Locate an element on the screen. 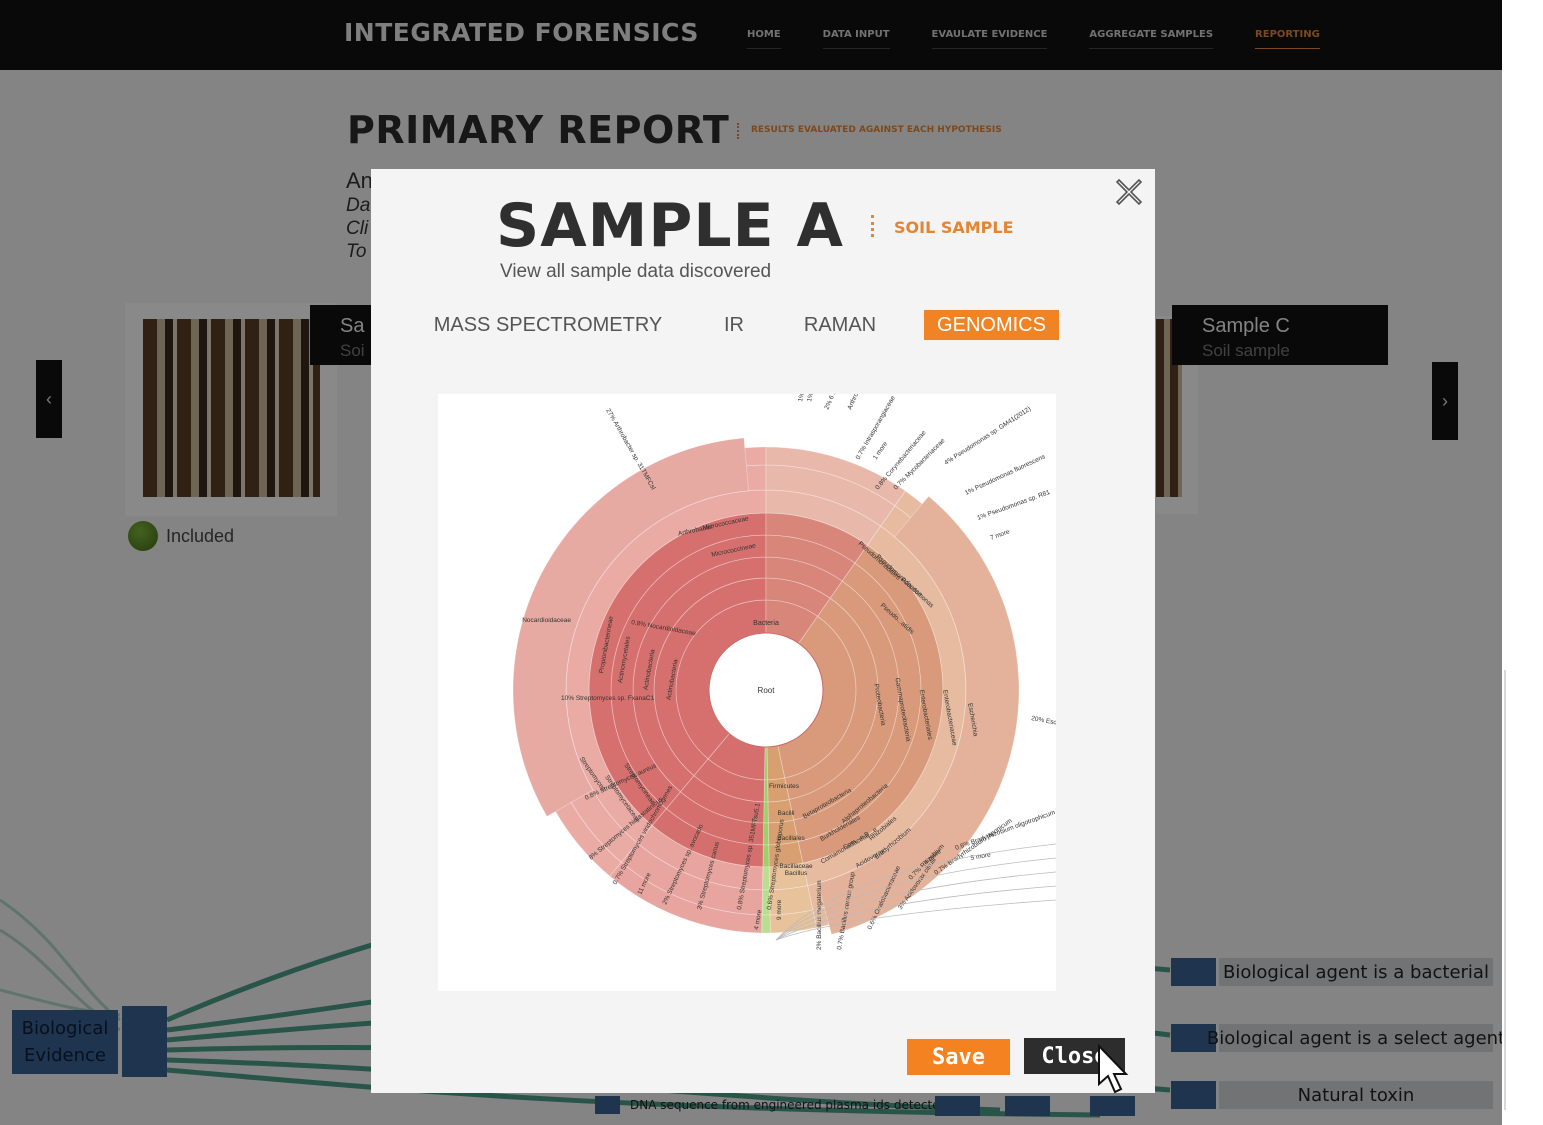 This screenshot has width=1543, height=1125. krona-leaf-label: 1% Pseudomonas fluorescens is located at coordinates (1005, 475).